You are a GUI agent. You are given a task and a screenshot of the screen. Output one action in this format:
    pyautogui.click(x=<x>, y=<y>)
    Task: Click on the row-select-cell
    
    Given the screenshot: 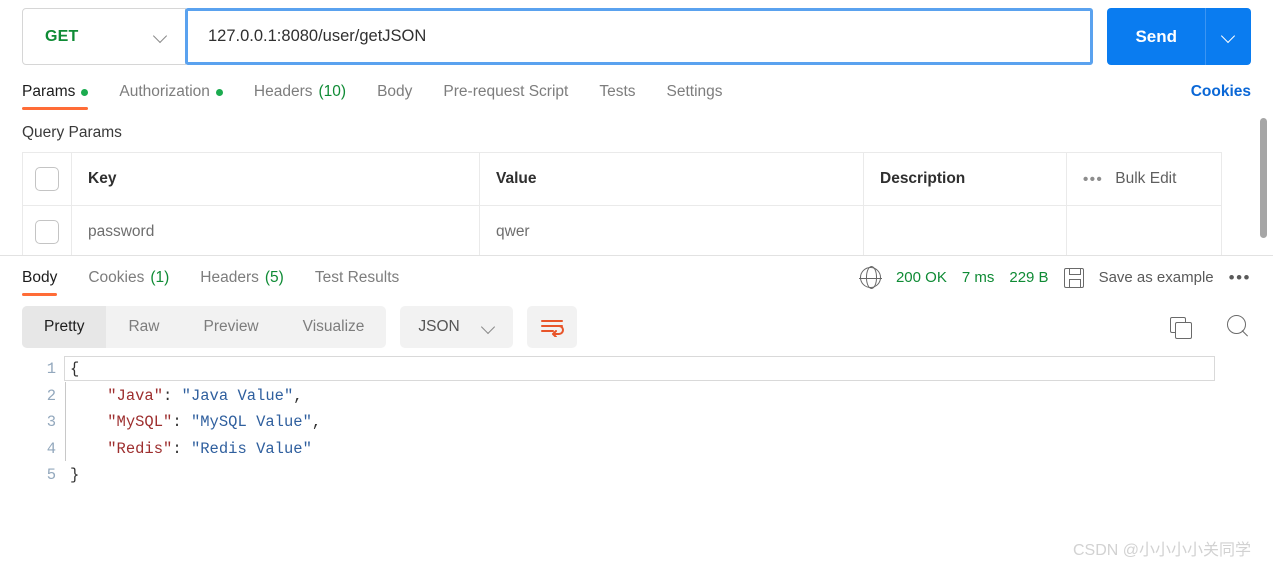 What is the action you would take?
    pyautogui.click(x=47, y=230)
    